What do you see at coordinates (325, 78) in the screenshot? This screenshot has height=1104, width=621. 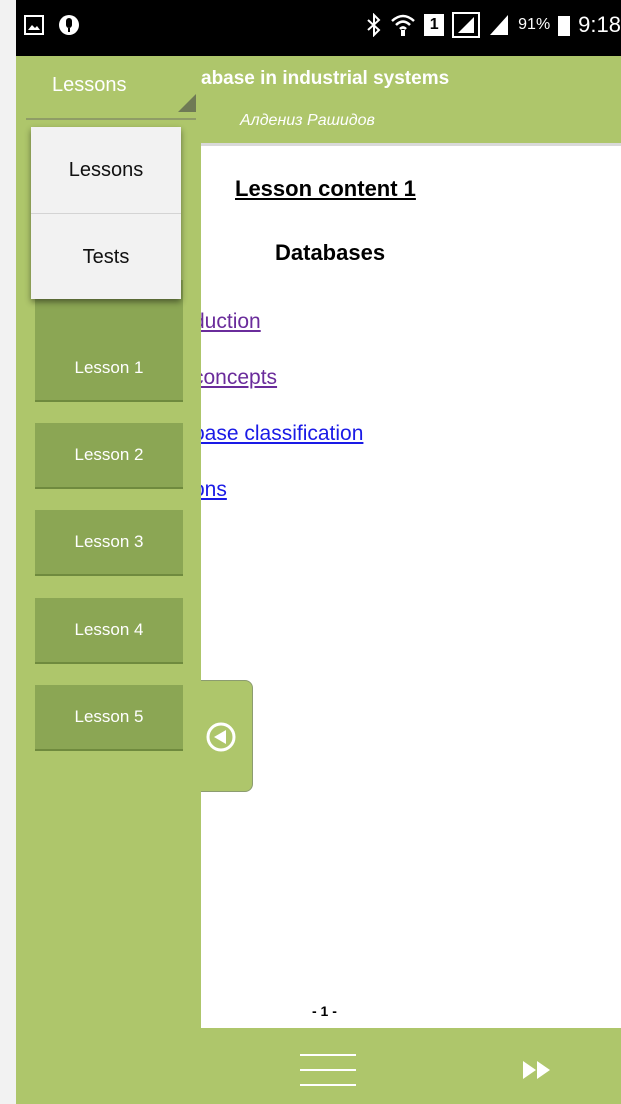 I see `course-title: abase in industrial systems` at bounding box center [325, 78].